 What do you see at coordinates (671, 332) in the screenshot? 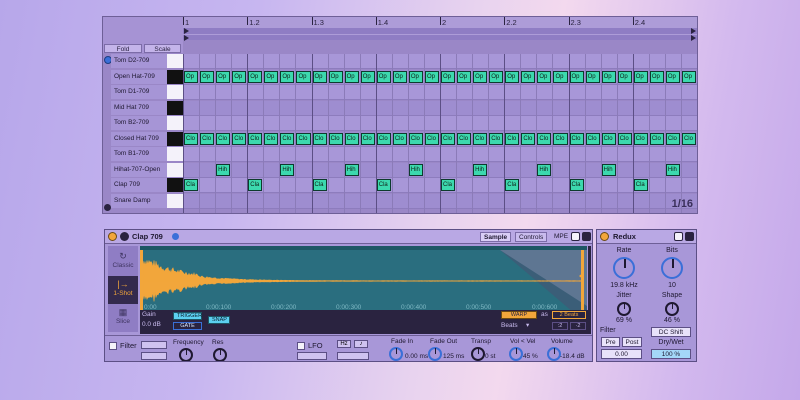
I see `dc-shift-button: DC Shift` at bounding box center [671, 332].